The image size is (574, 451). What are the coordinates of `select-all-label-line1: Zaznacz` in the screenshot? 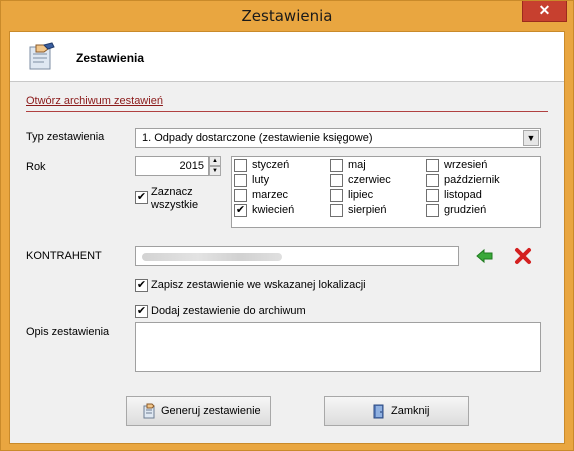 It's located at (172, 192).